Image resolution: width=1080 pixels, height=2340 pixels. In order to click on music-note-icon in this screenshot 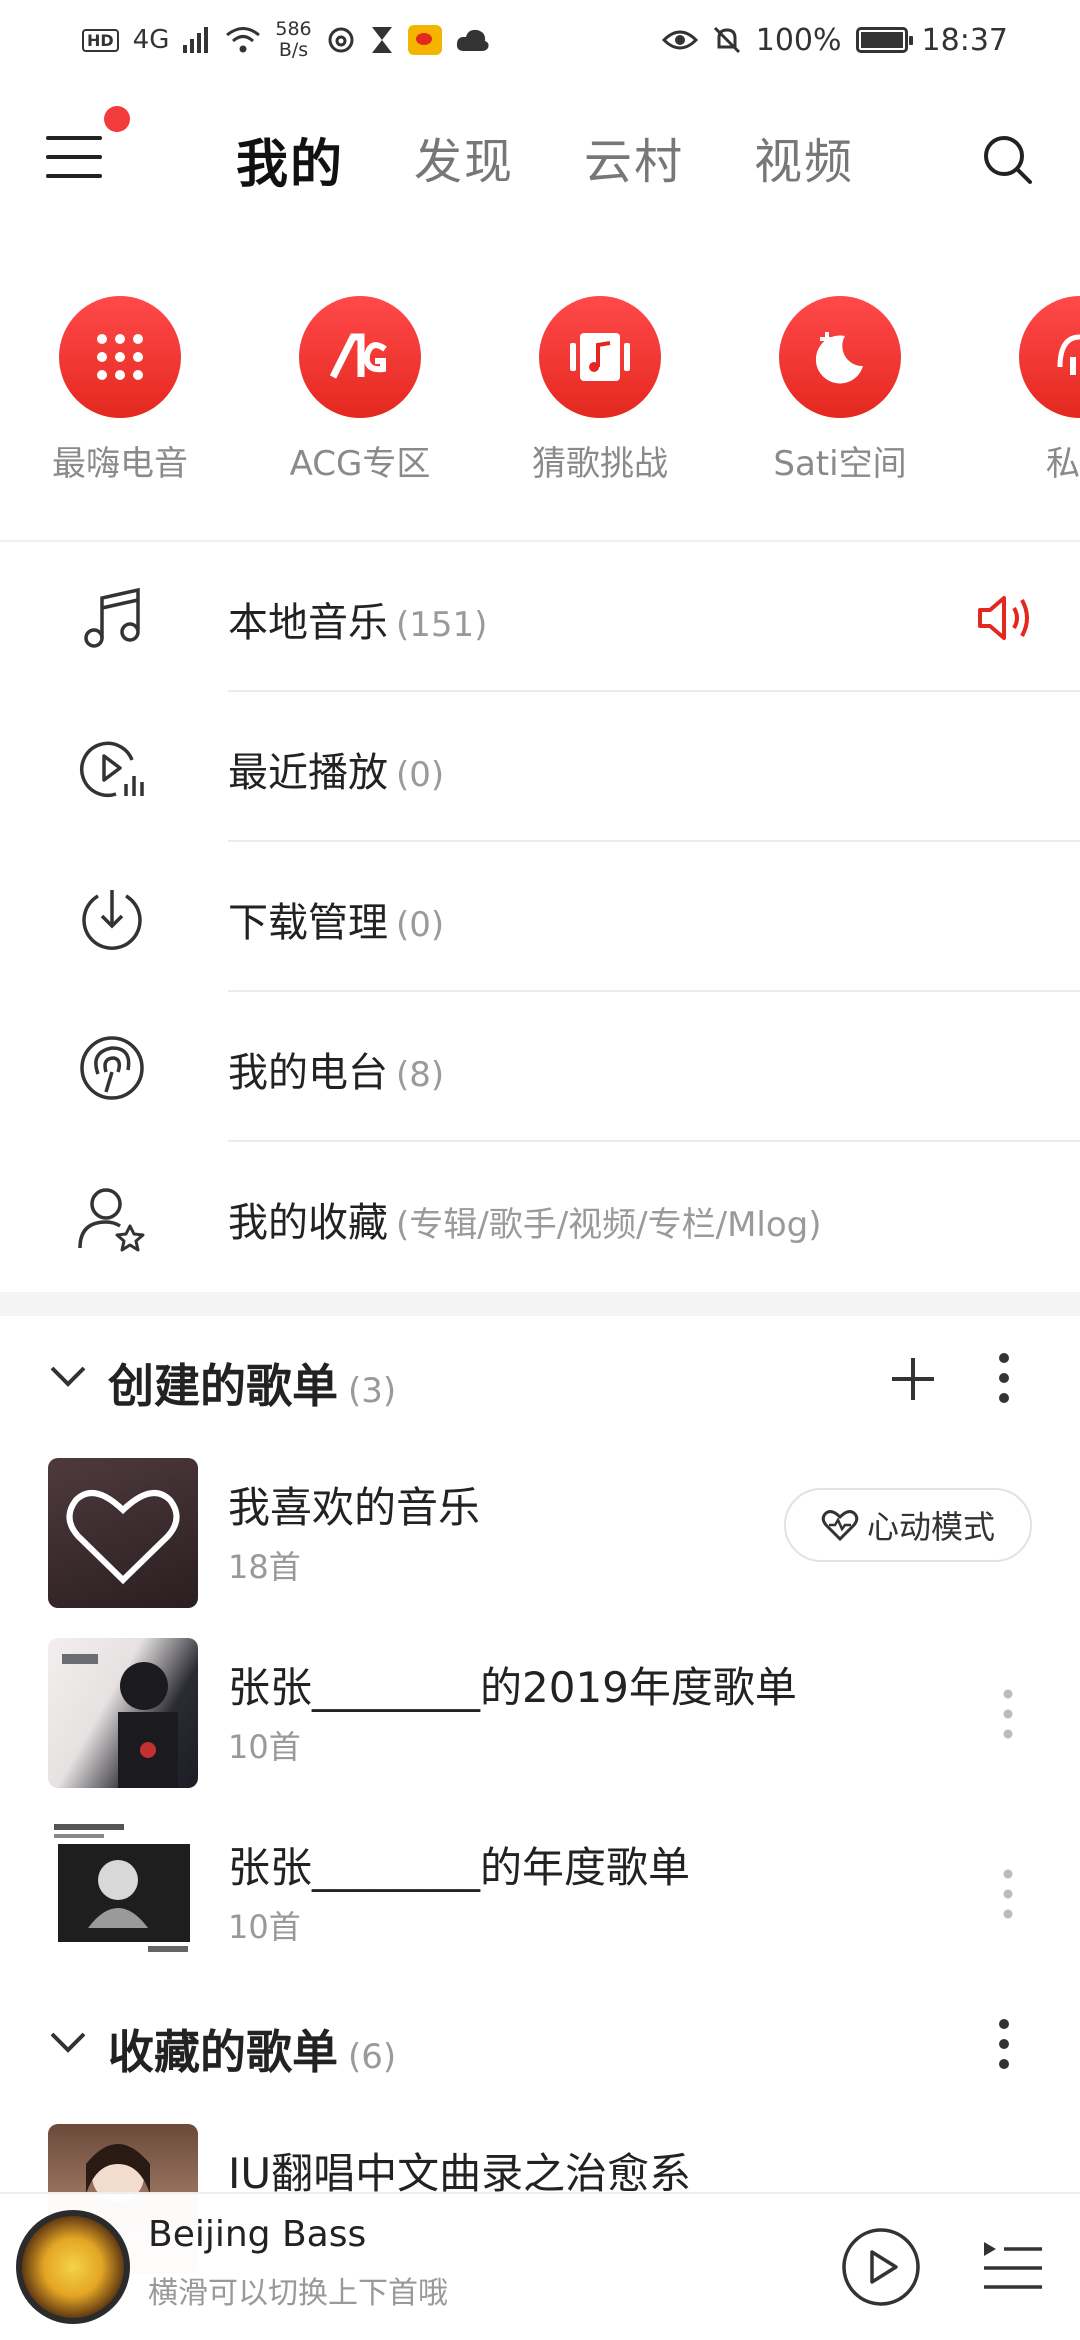, I will do `click(112, 617)`.